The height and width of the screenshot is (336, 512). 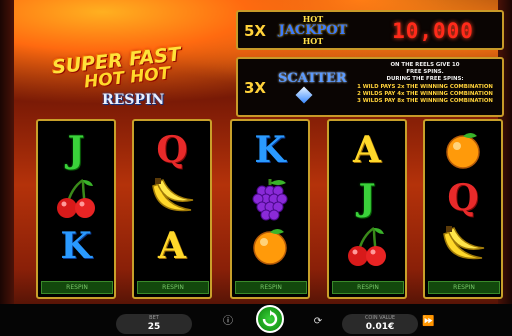 I want to click on bet-caption: BET, so click(x=154, y=318).